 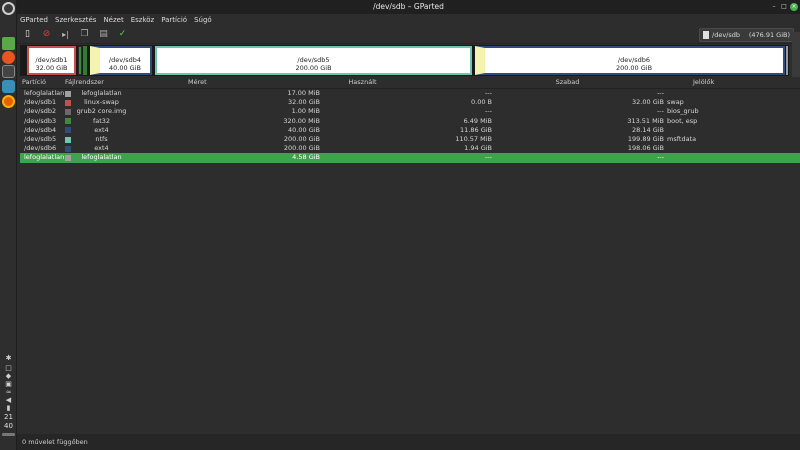 What do you see at coordinates (27, 34) in the screenshot?
I see `new-partition-icon: ▯` at bounding box center [27, 34].